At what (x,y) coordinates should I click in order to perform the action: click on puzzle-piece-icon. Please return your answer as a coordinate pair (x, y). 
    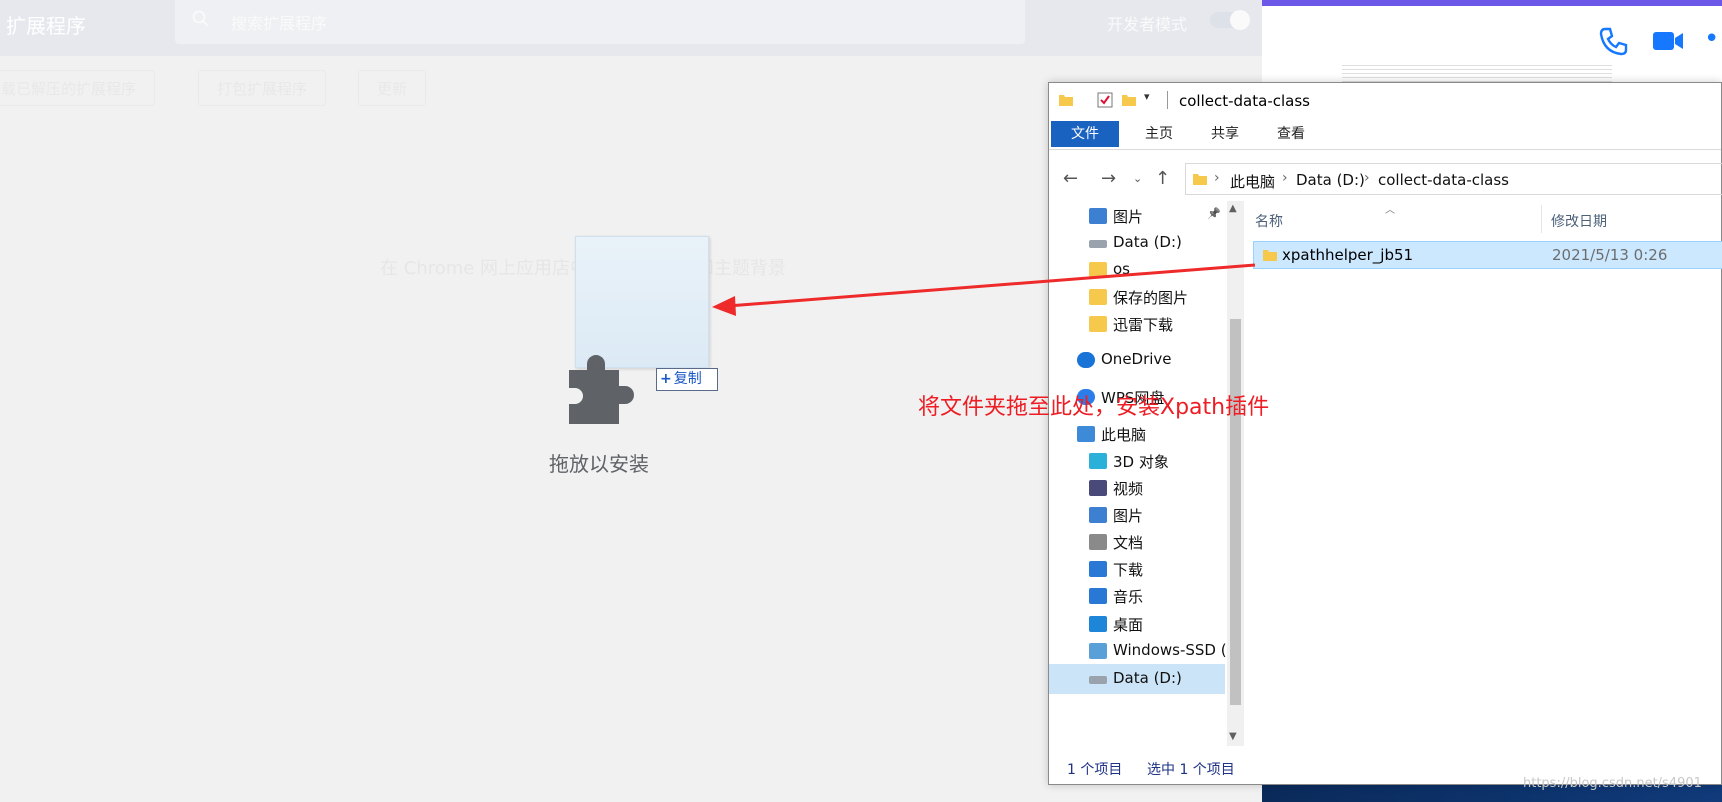
    Looking at the image, I should click on (601, 389).